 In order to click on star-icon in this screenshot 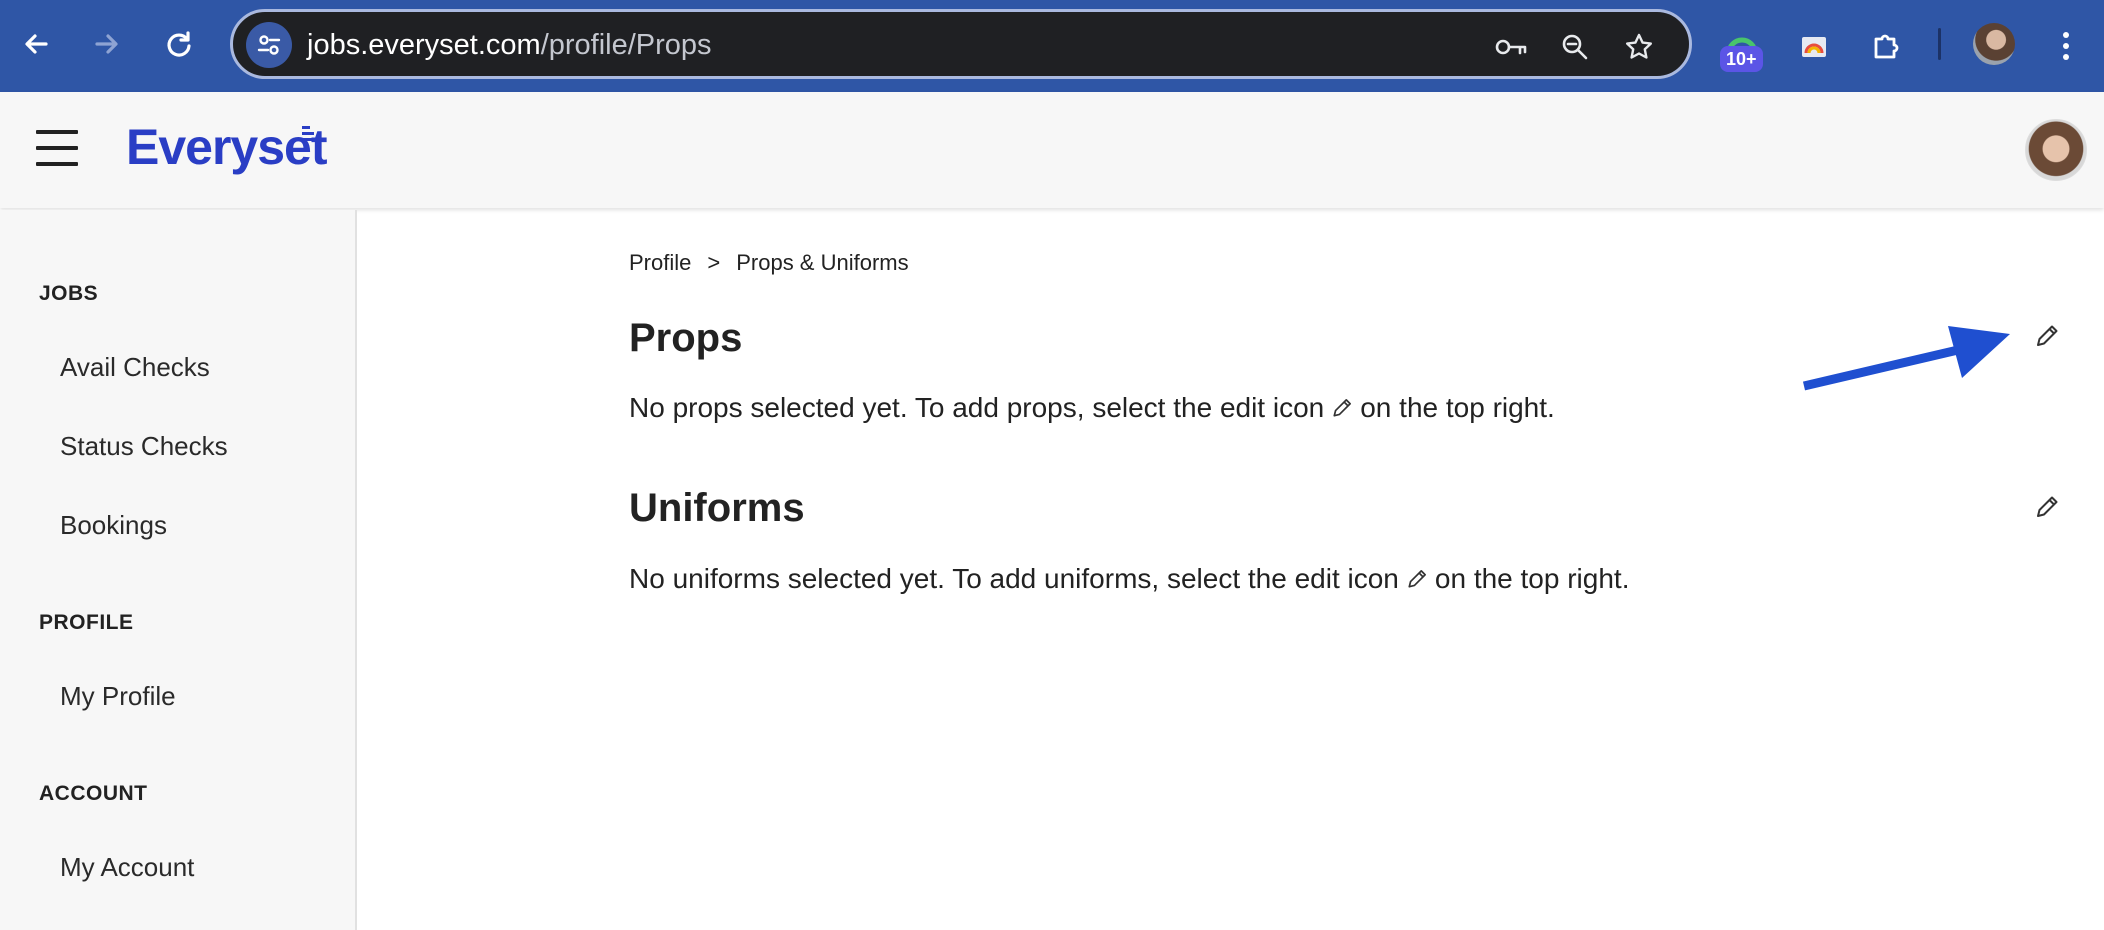, I will do `click(1639, 47)`.